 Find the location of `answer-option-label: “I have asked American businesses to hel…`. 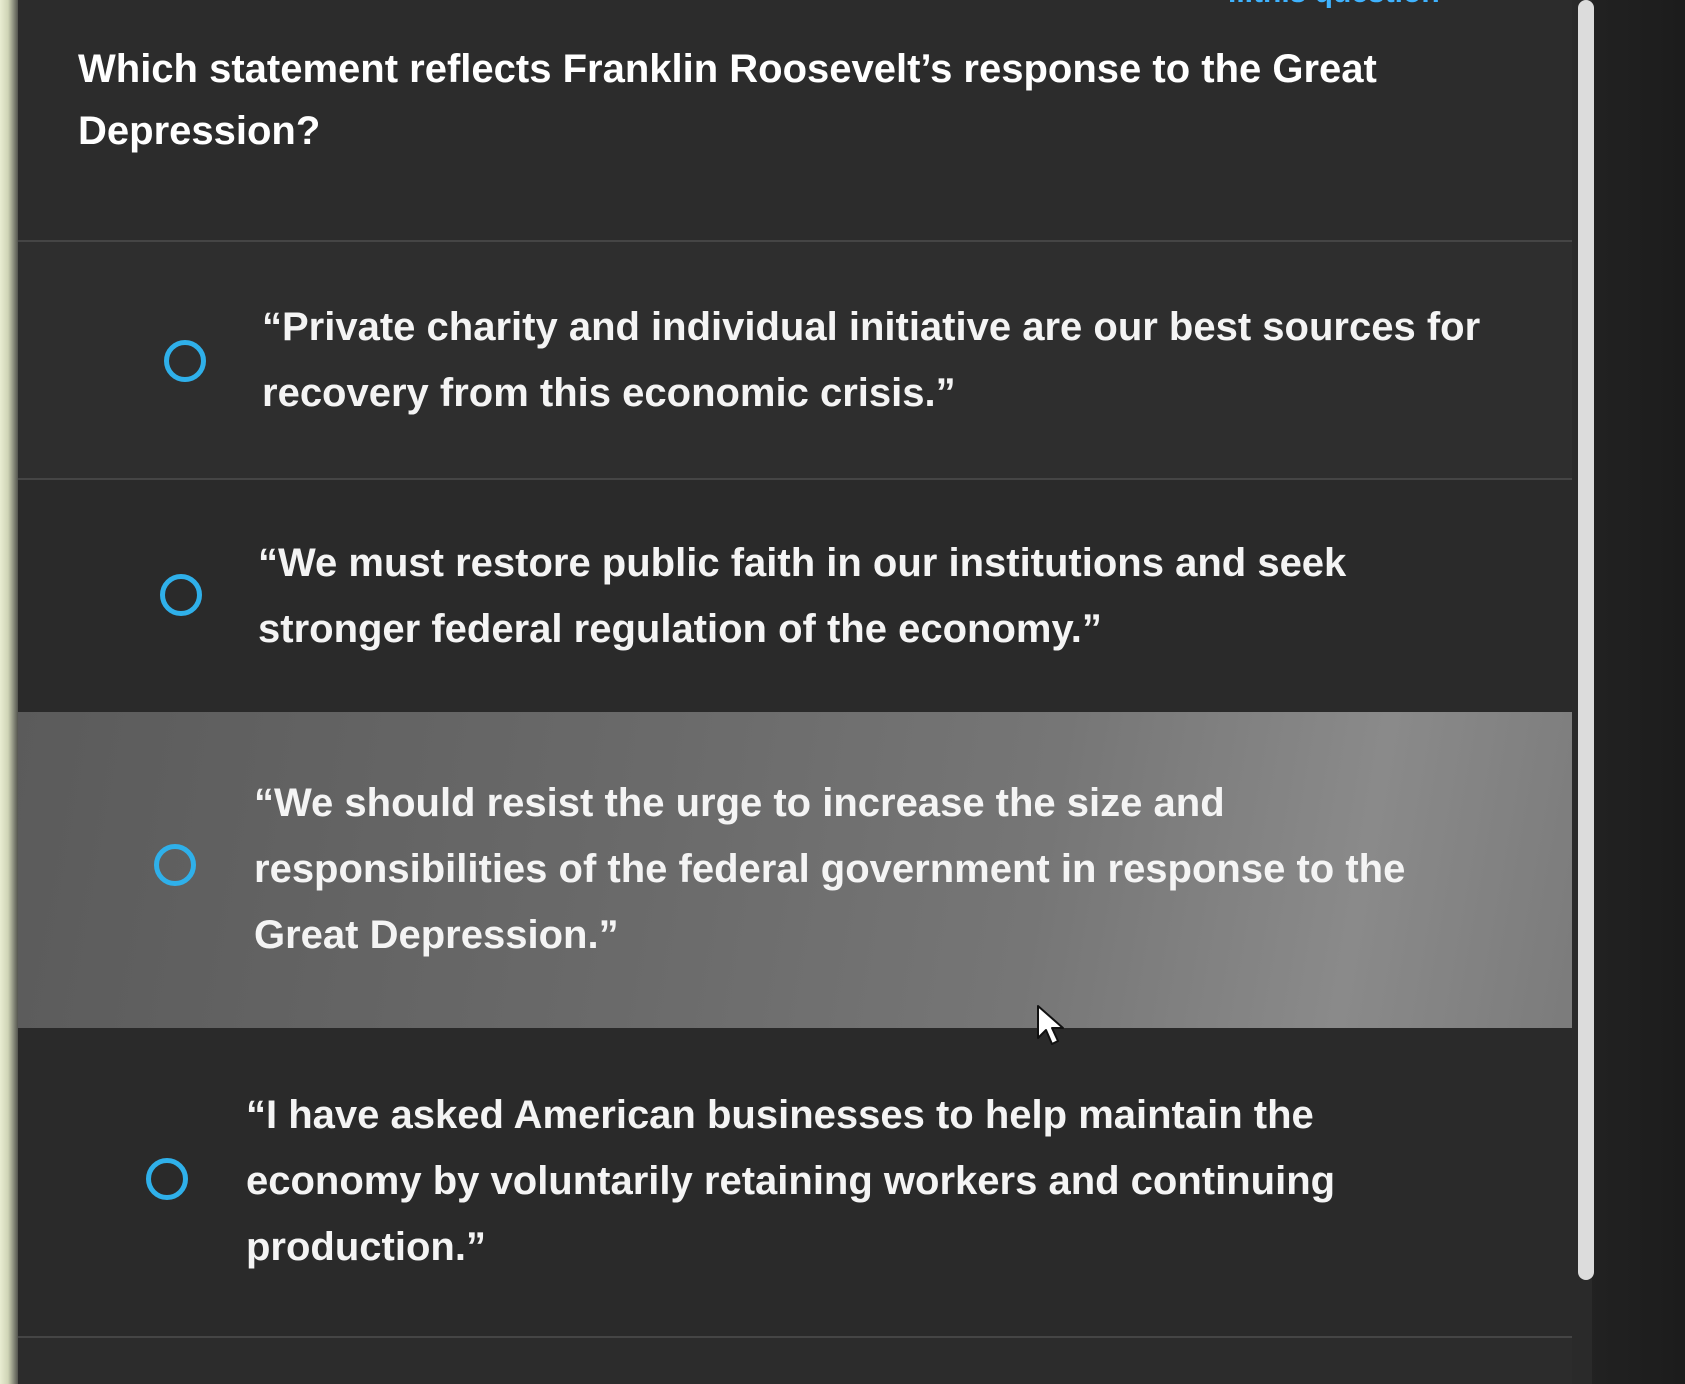

answer-option-label: “I have asked American businesses to hel… is located at coordinates (791, 1181).